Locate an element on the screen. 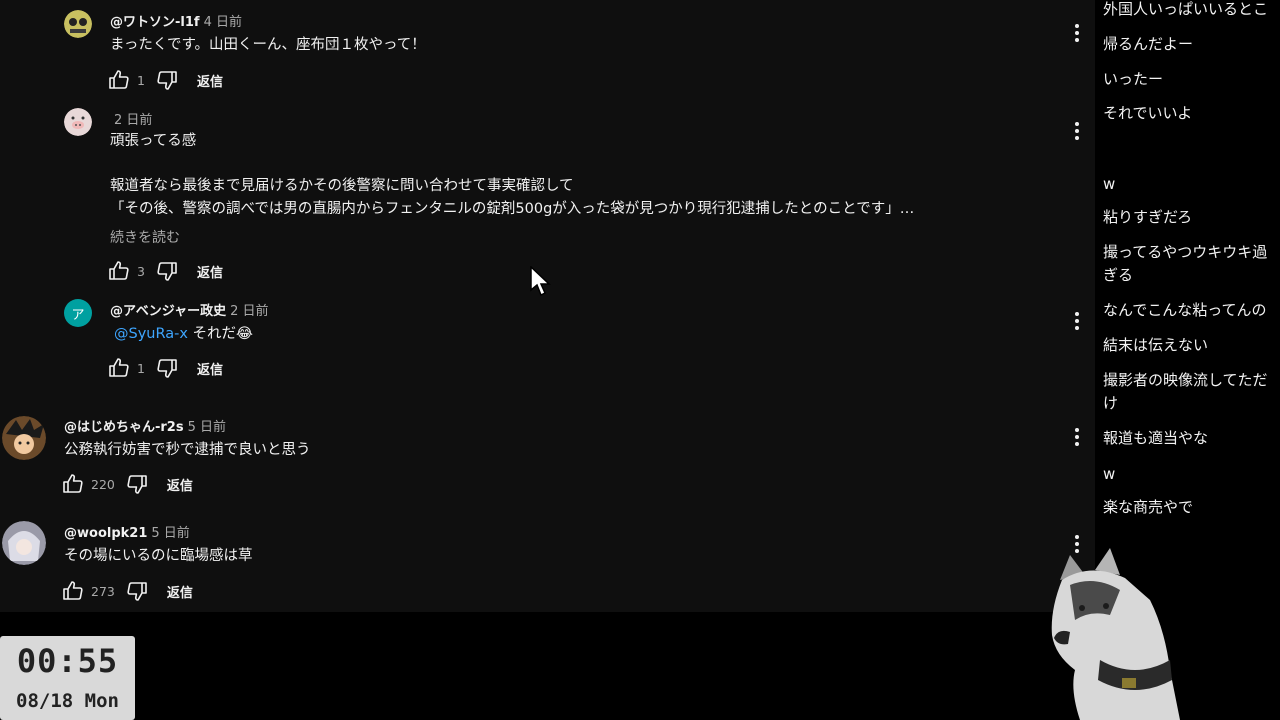 The height and width of the screenshot is (720, 1280). comment-author: @ワトソン-l1f is located at coordinates (155, 22).